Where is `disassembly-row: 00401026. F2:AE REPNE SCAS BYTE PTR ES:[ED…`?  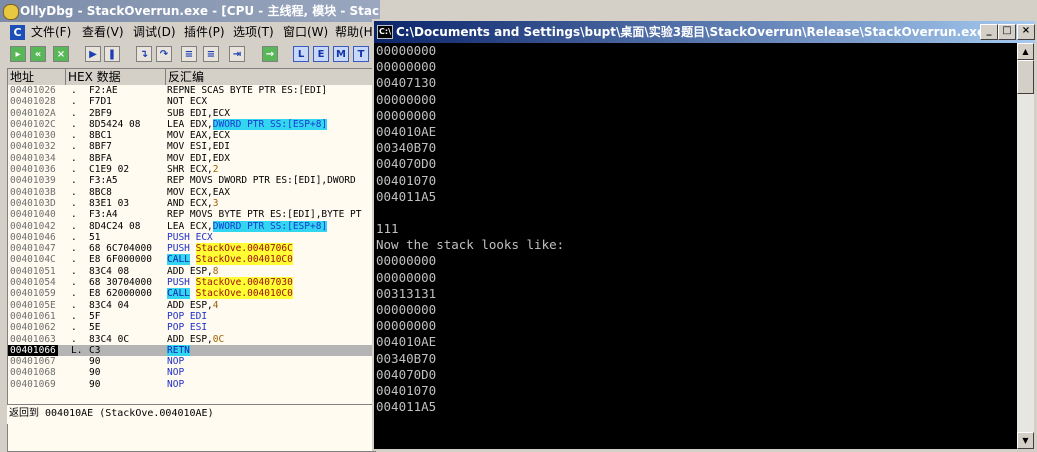
disassembly-row: 00401026. F2:AE REPNE SCAS BYTE PTR ES:[ED… is located at coordinates (191, 90).